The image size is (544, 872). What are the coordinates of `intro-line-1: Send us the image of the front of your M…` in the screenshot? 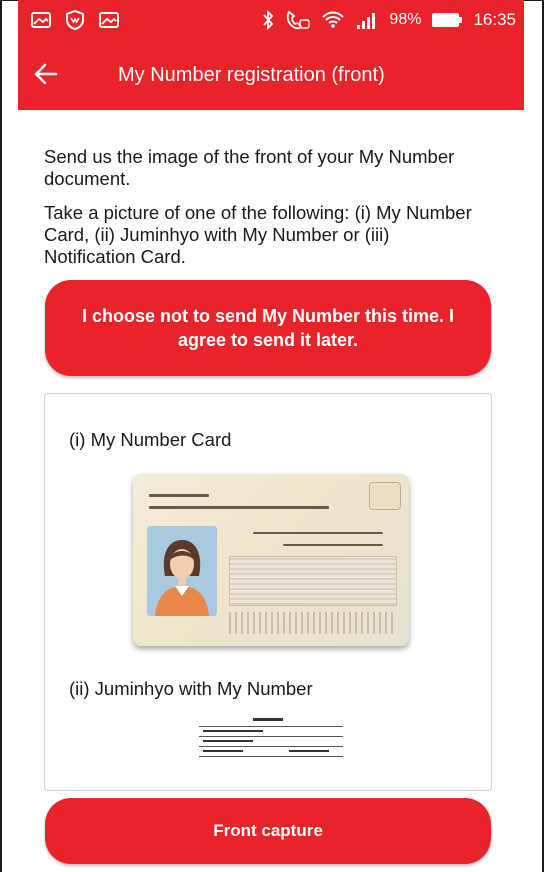 It's located at (249, 167).